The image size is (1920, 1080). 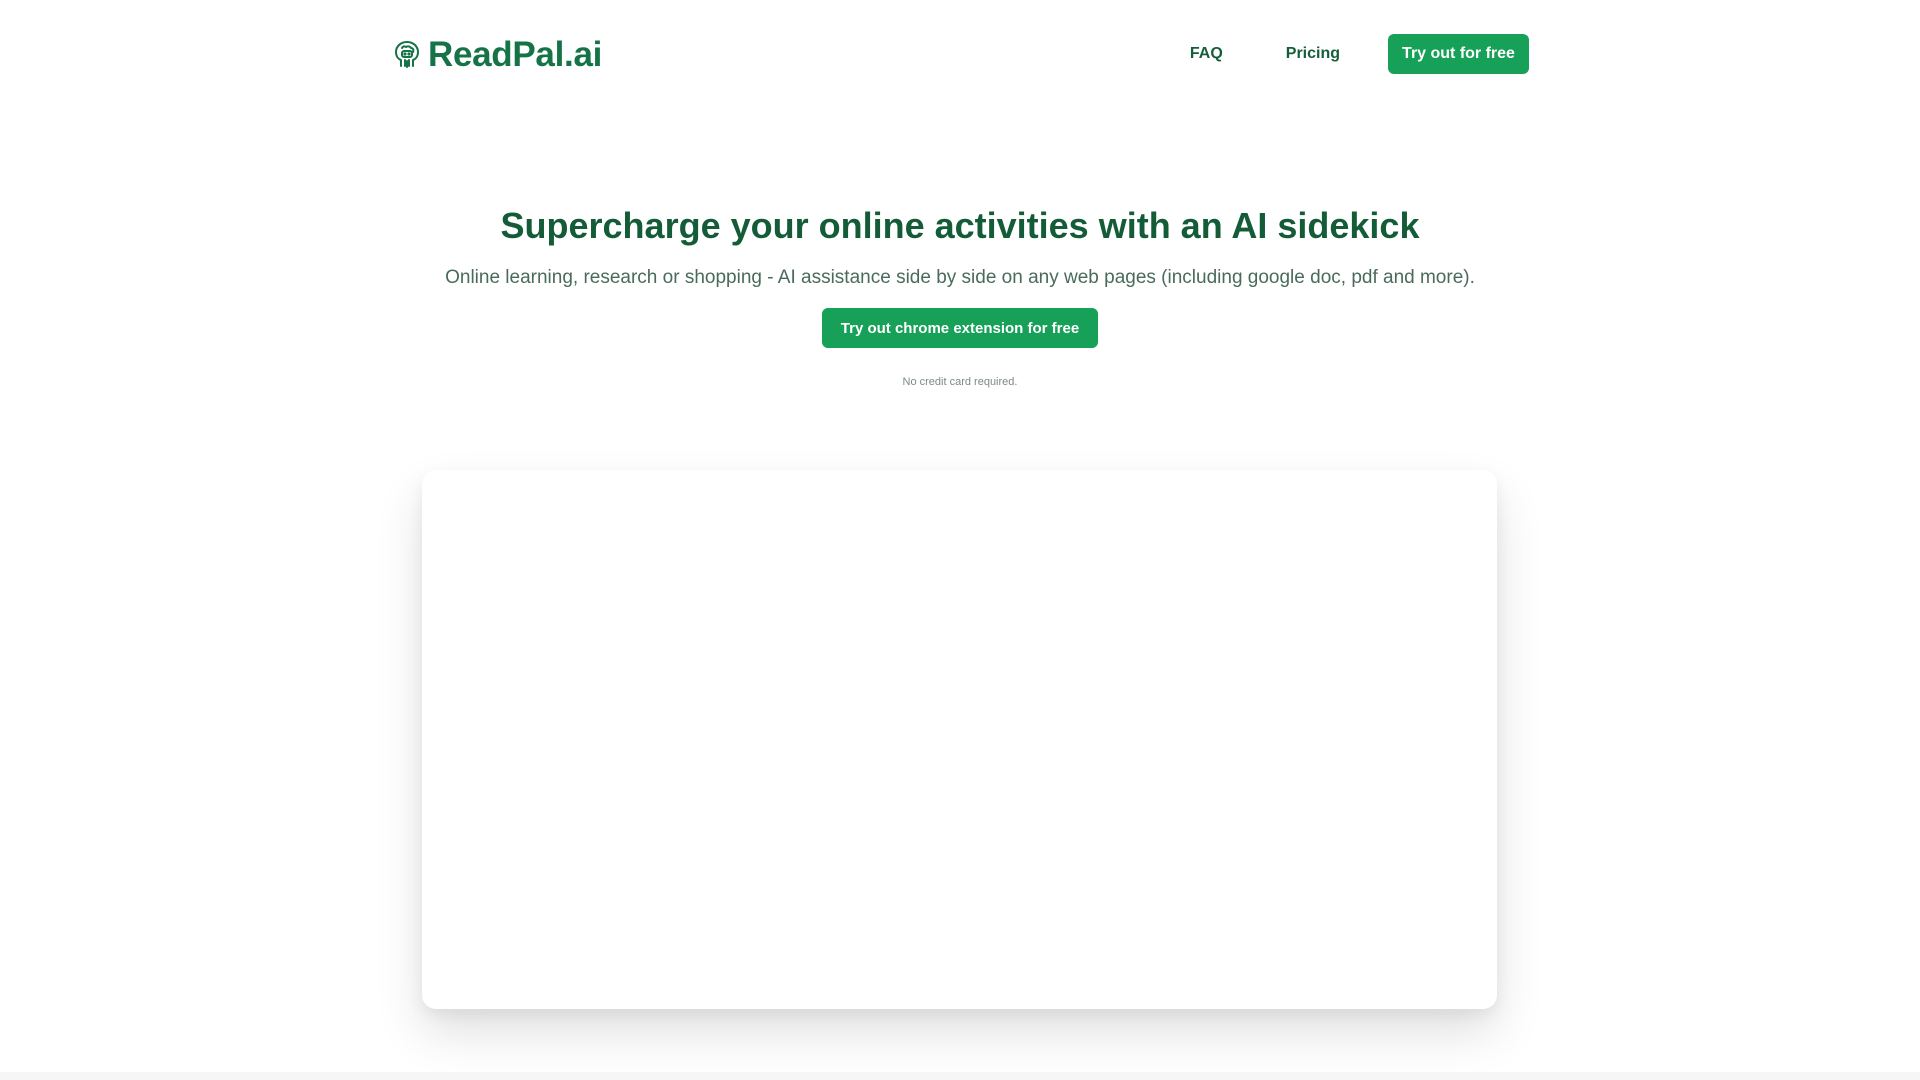 What do you see at coordinates (515, 54) in the screenshot?
I see `brand-name: ReadPal.ai` at bounding box center [515, 54].